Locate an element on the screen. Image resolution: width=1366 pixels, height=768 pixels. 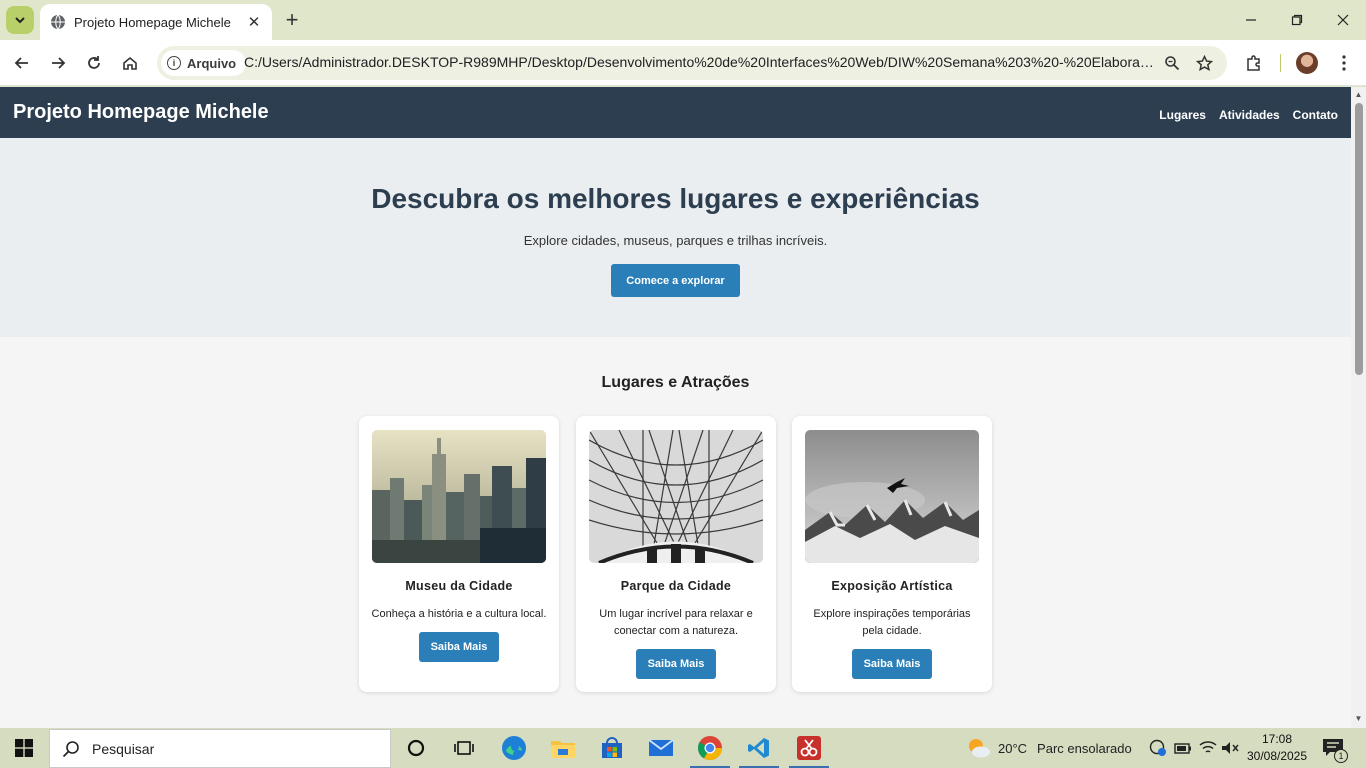
edge-app is located at coordinates (514, 748).